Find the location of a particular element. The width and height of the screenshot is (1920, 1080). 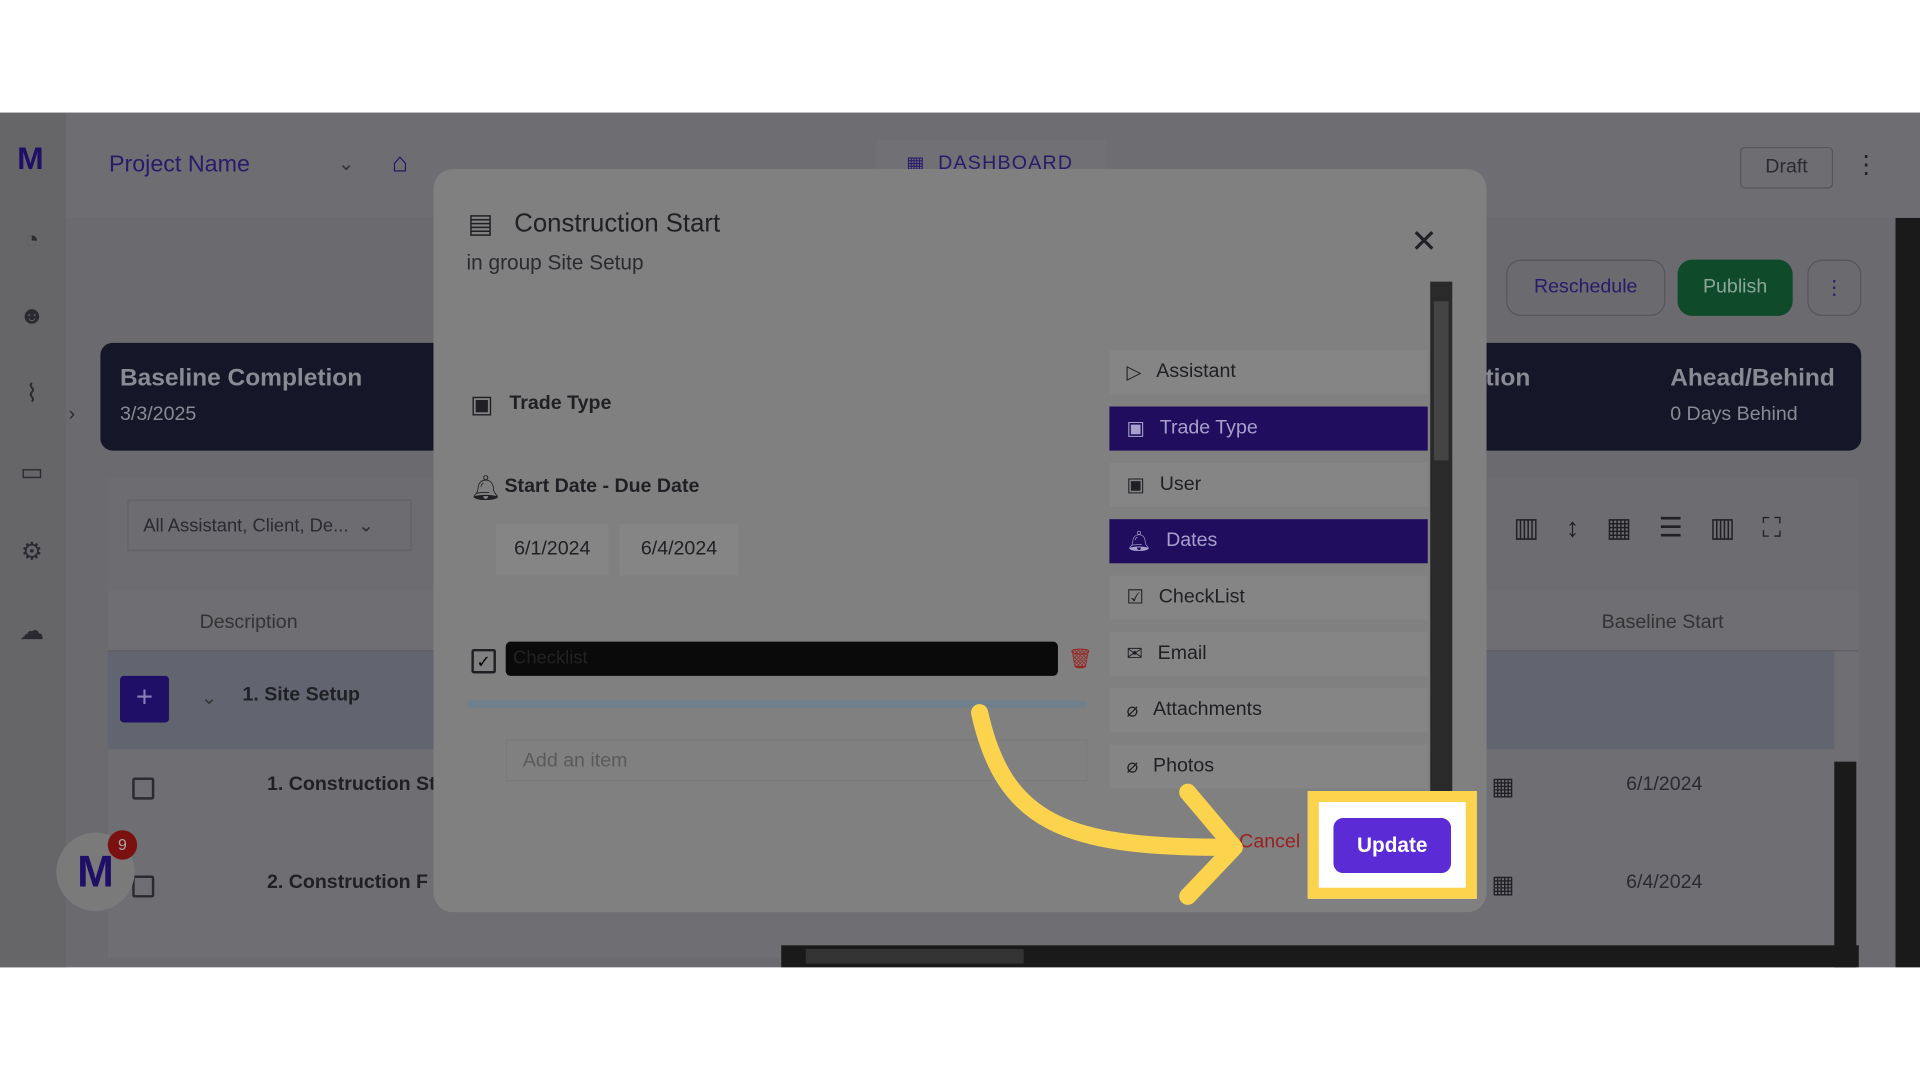

home-icon: ⌂ is located at coordinates (400, 163).